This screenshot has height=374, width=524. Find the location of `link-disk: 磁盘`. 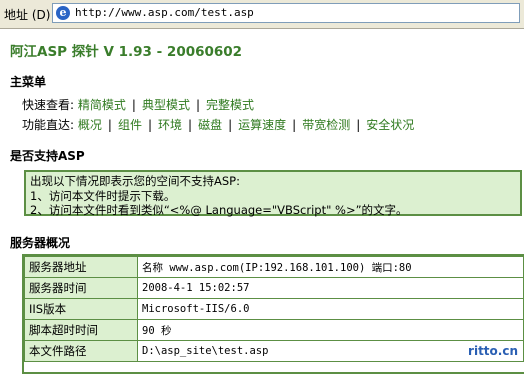

link-disk: 磁盘 is located at coordinates (210, 125).